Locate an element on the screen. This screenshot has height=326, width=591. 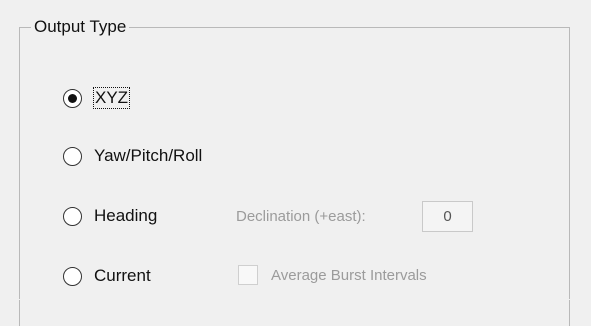
average-burst-intervals-label: Average Burst Intervals is located at coordinates (349, 275).